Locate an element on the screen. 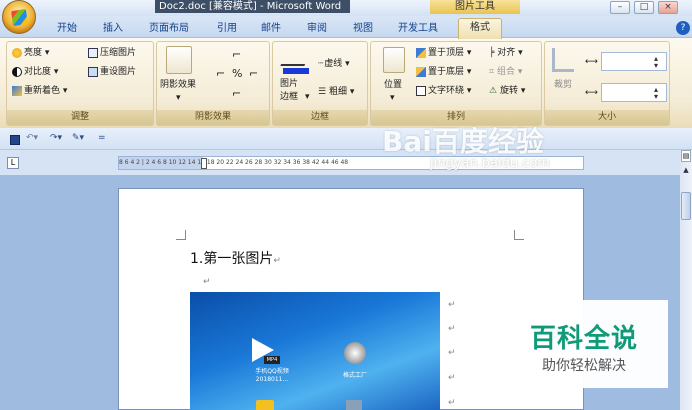 Image resolution: width=692 pixels, height=410 pixels. recolor-icon is located at coordinates (17, 90).